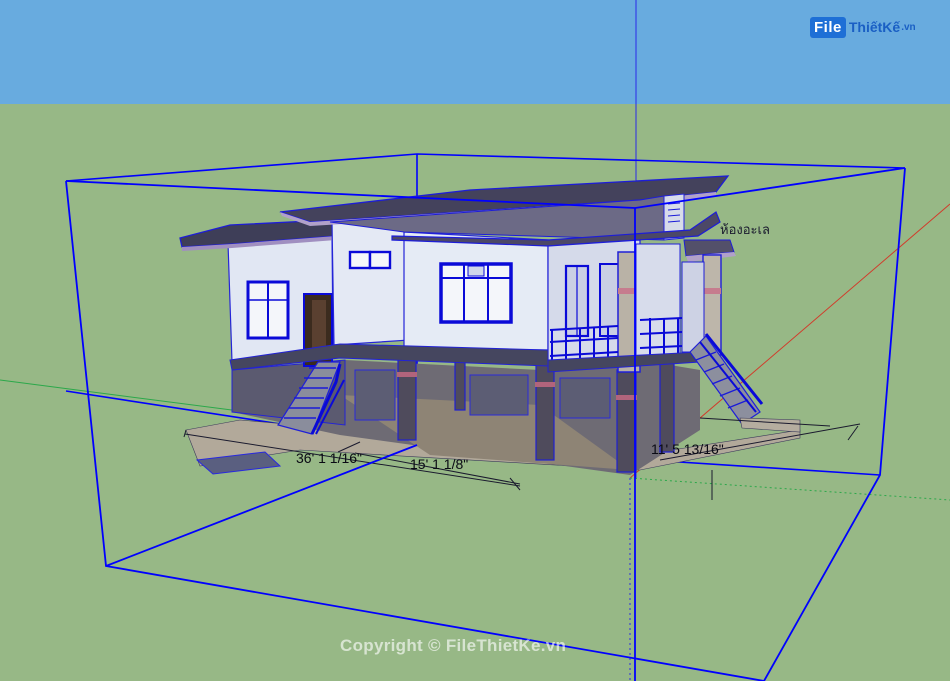 The width and height of the screenshot is (950, 681). Describe the element at coordinates (329, 458) in the screenshot. I see `dimension-overall-length: 36' 1 1/16"` at that location.